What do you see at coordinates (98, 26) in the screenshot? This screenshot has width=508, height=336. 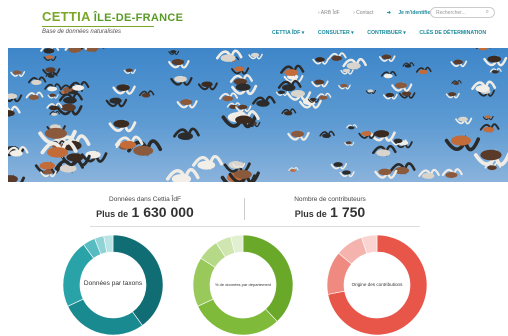 I see `logo-underline` at bounding box center [98, 26].